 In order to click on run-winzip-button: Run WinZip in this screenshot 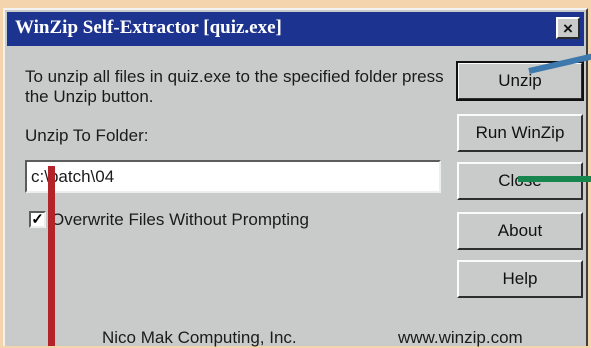, I will do `click(520, 133)`.